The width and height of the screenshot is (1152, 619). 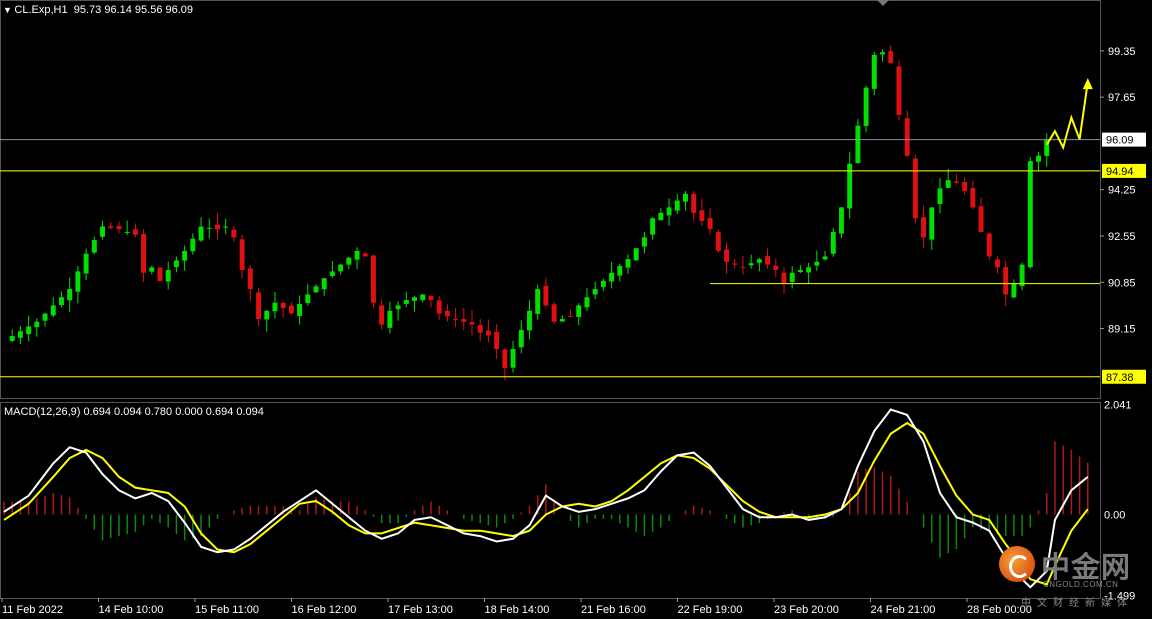 What do you see at coordinates (133, 10) in the screenshot?
I see `ohlc-readout: 95.73 96.14 95.56 96.09` at bounding box center [133, 10].